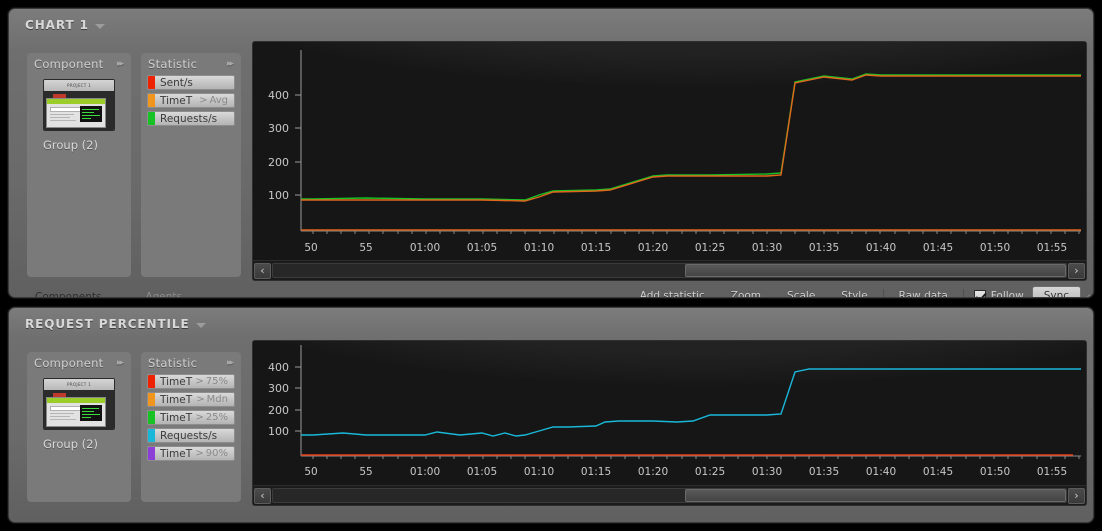  What do you see at coordinates (79, 165) in the screenshot?
I see `component-list-panel-1: Component ▸▸ PROJECT 1 Group (2)` at bounding box center [79, 165].